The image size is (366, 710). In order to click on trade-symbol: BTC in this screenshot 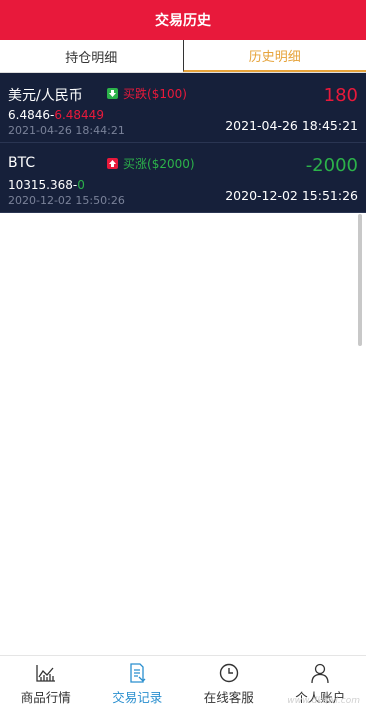, I will do `click(21, 163)`.